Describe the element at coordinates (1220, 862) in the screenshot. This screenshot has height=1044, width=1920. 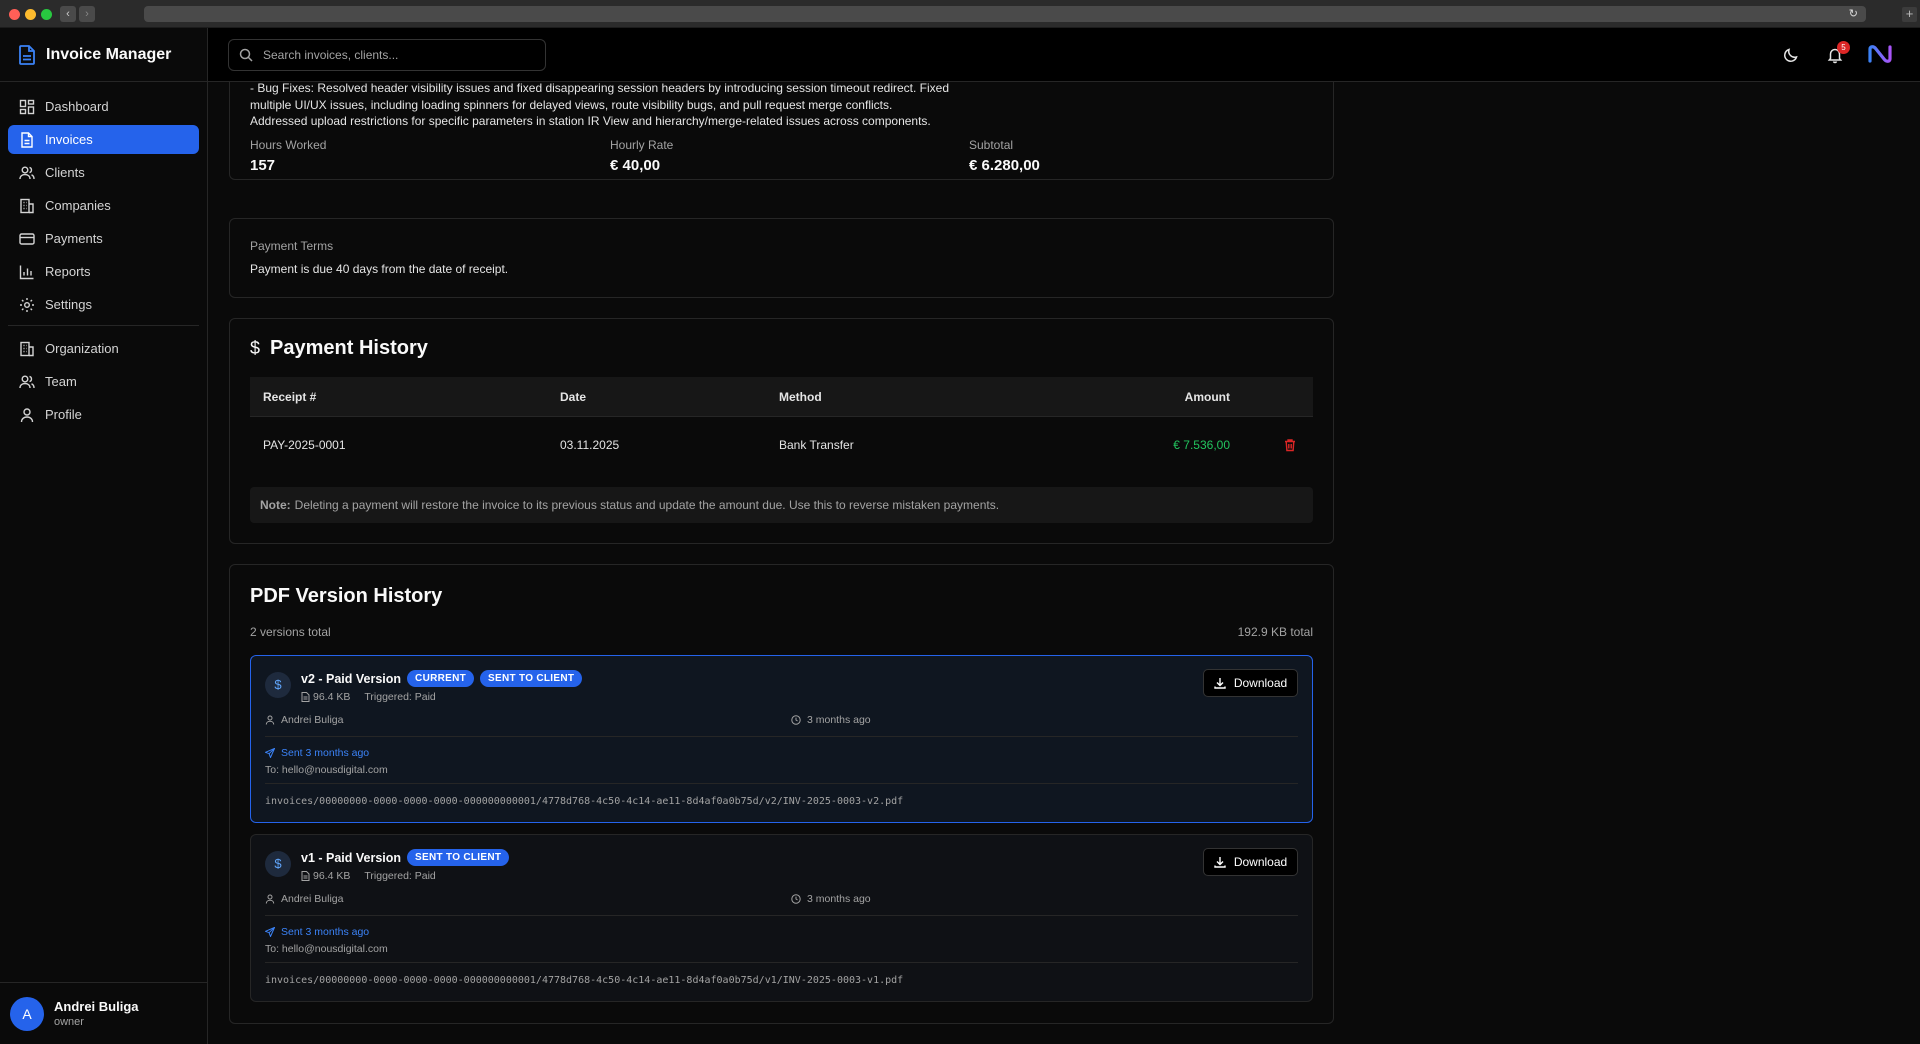
I see `download-icon` at that location.